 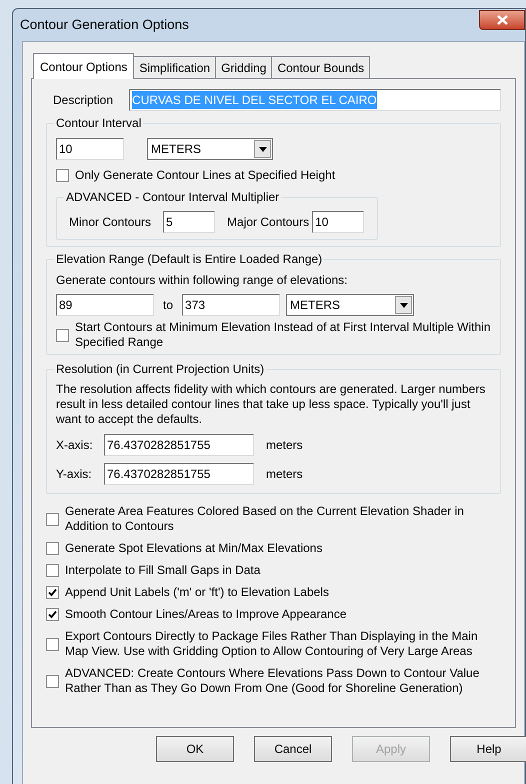 I want to click on checkbox-label: Generate Area Features Colored Based on the Current Elevation Shader in Addition to Contours, so click(x=265, y=519).